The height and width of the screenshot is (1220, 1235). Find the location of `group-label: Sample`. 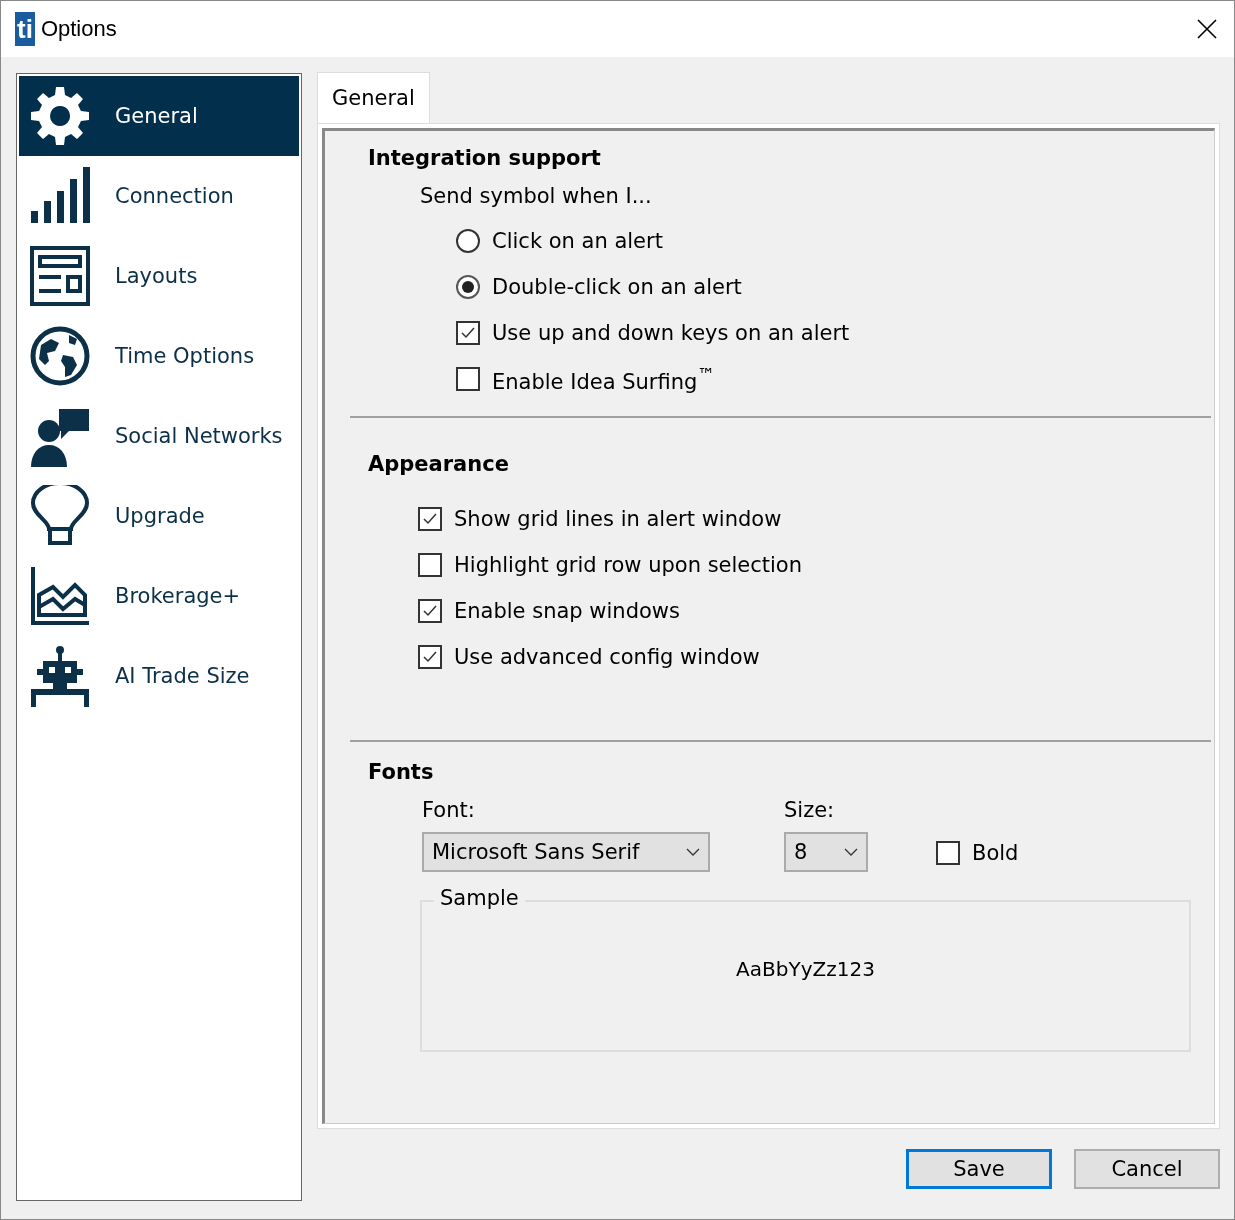

group-label: Sample is located at coordinates (479, 898).